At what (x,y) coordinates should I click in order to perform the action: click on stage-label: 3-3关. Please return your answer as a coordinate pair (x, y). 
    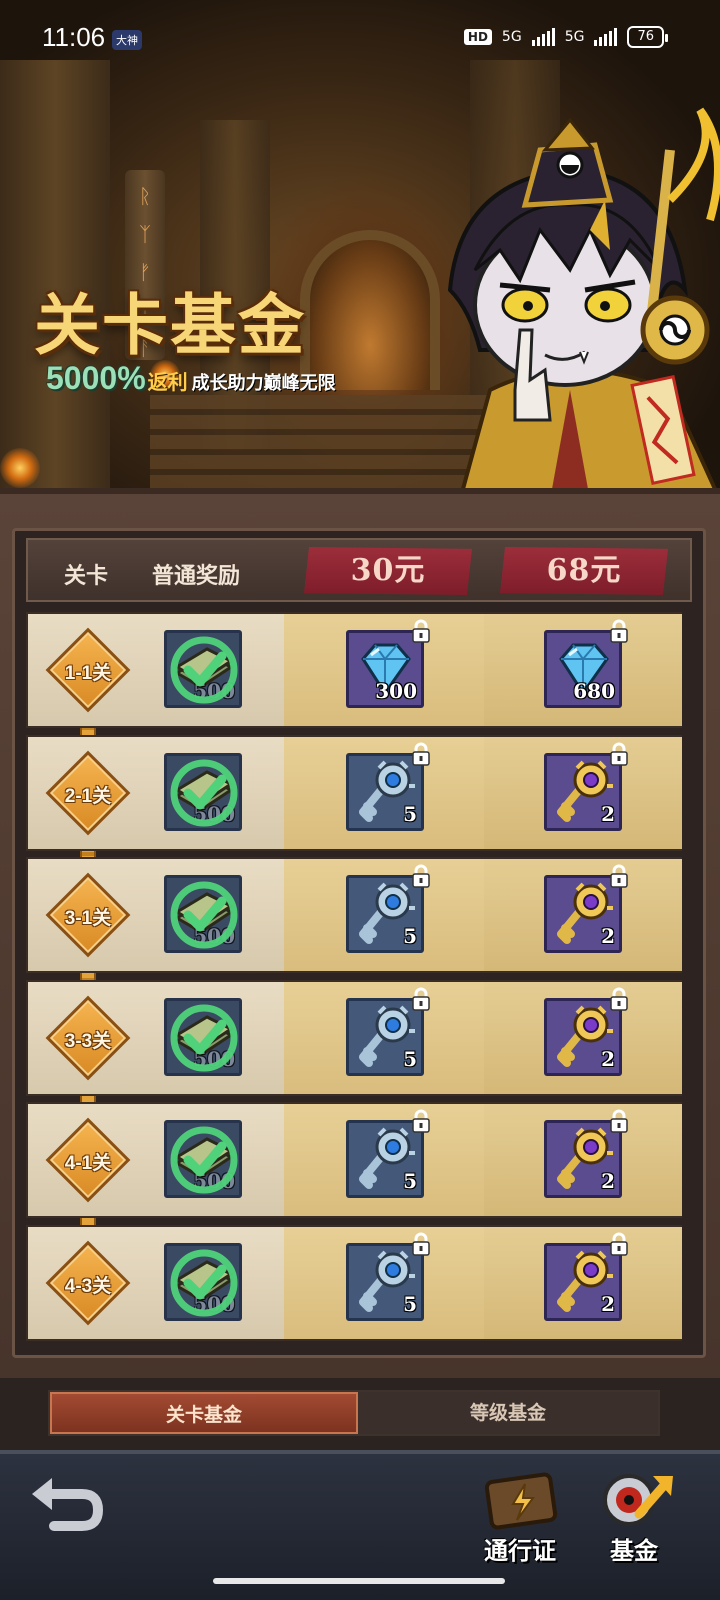
    Looking at the image, I should click on (88, 1041).